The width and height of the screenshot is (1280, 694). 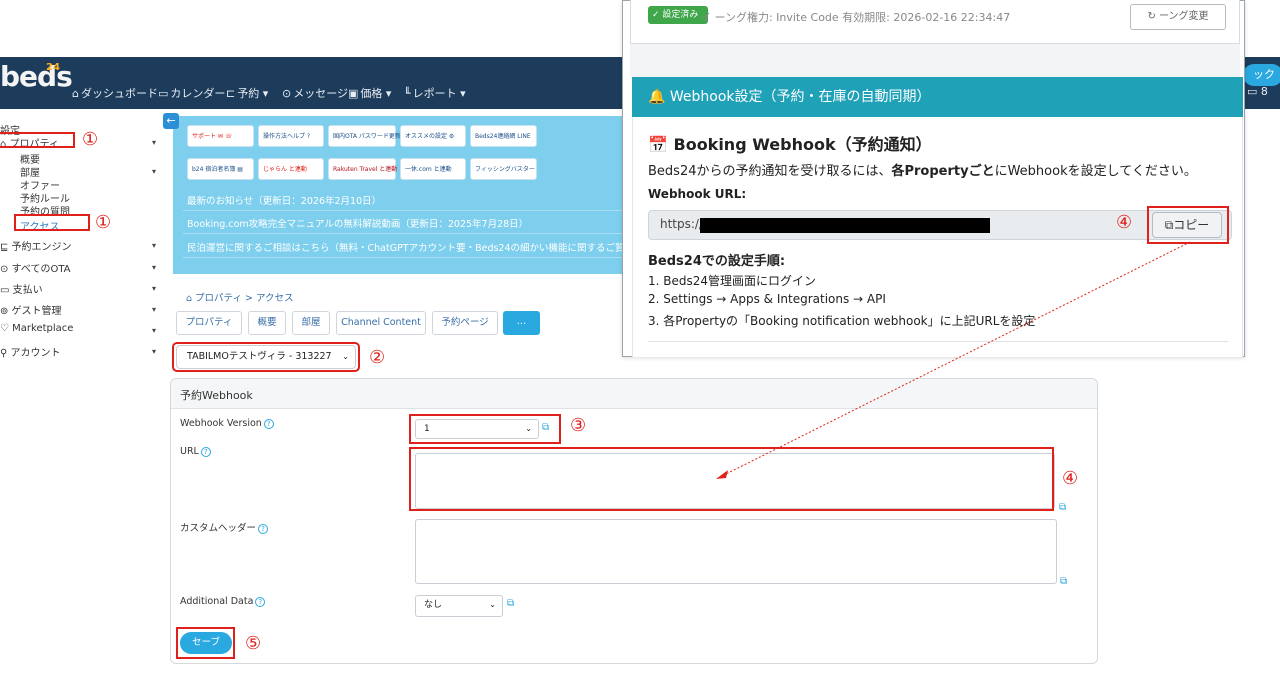 I want to click on annotation-arrow, so click(x=953, y=360).